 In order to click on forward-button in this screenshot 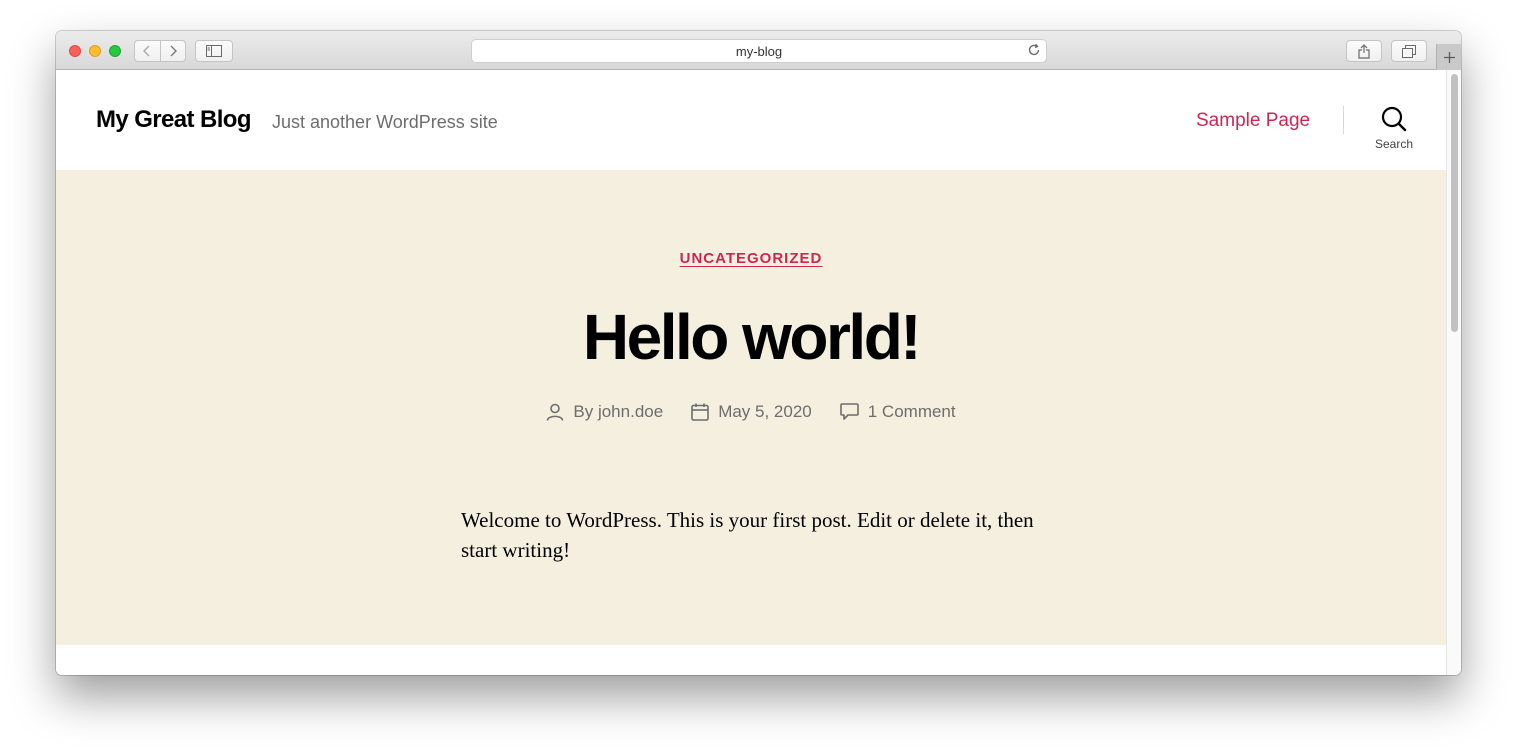, I will do `click(172, 51)`.